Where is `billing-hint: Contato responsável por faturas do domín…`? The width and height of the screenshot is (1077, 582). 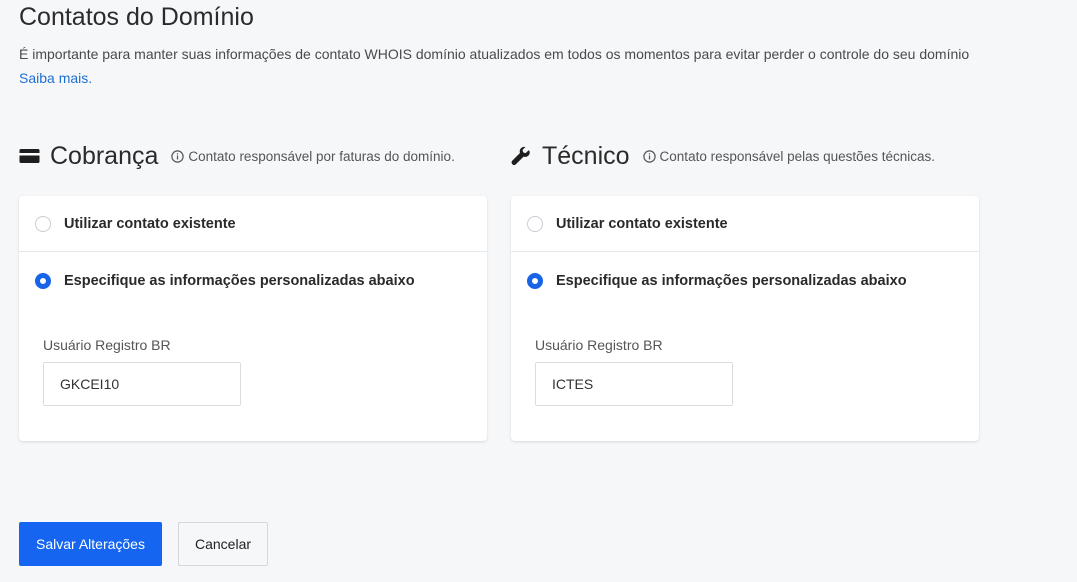 billing-hint: Contato responsável por faturas do domín… is located at coordinates (313, 156).